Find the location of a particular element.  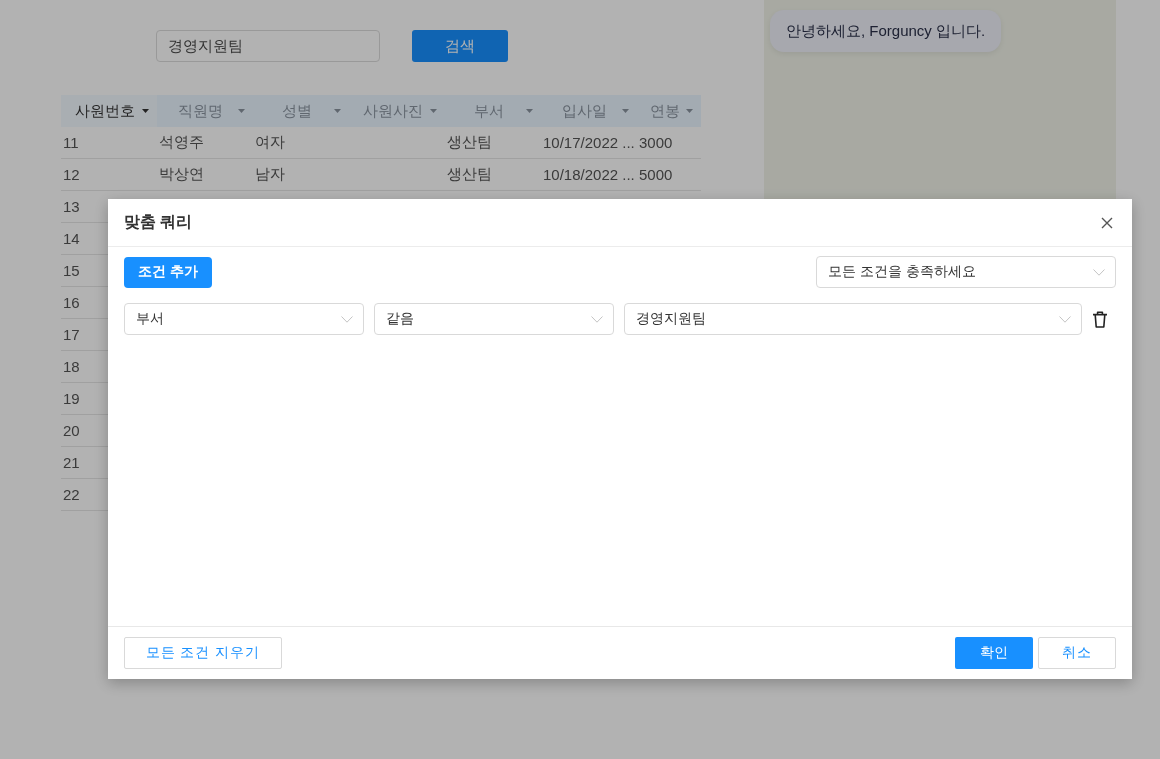

caret-down-icon is located at coordinates (145, 111).